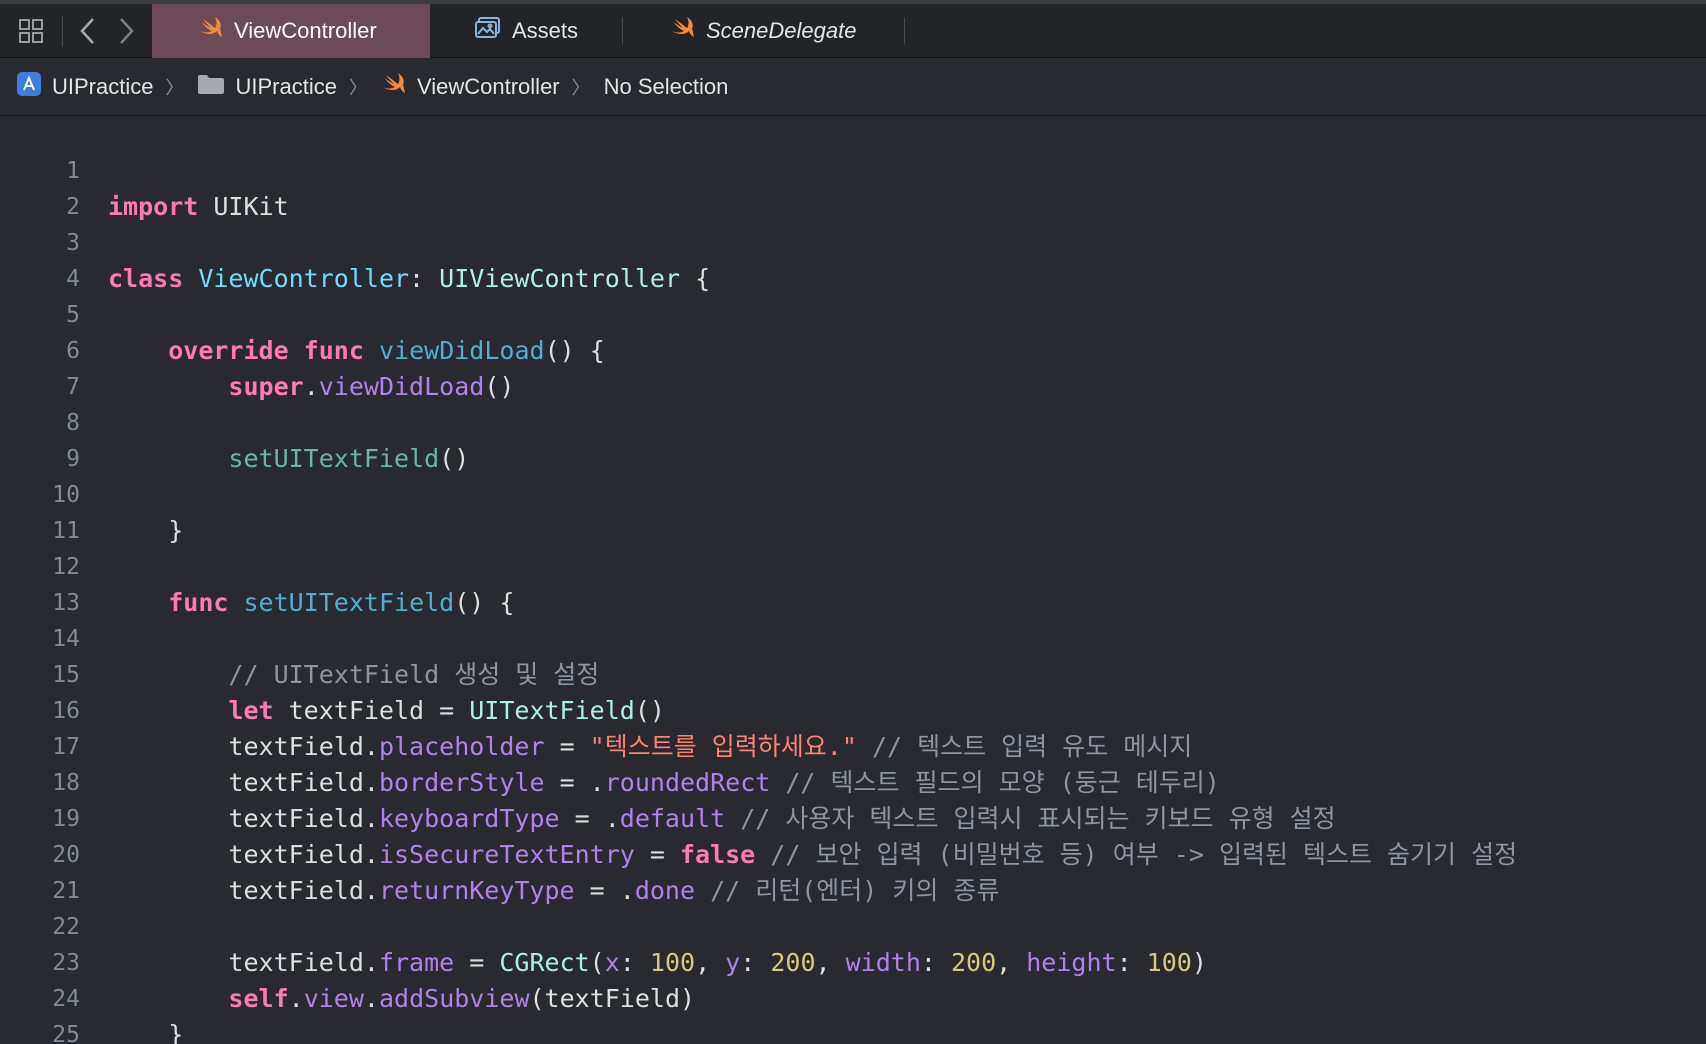  I want to click on tab-label: Assets, so click(545, 30).